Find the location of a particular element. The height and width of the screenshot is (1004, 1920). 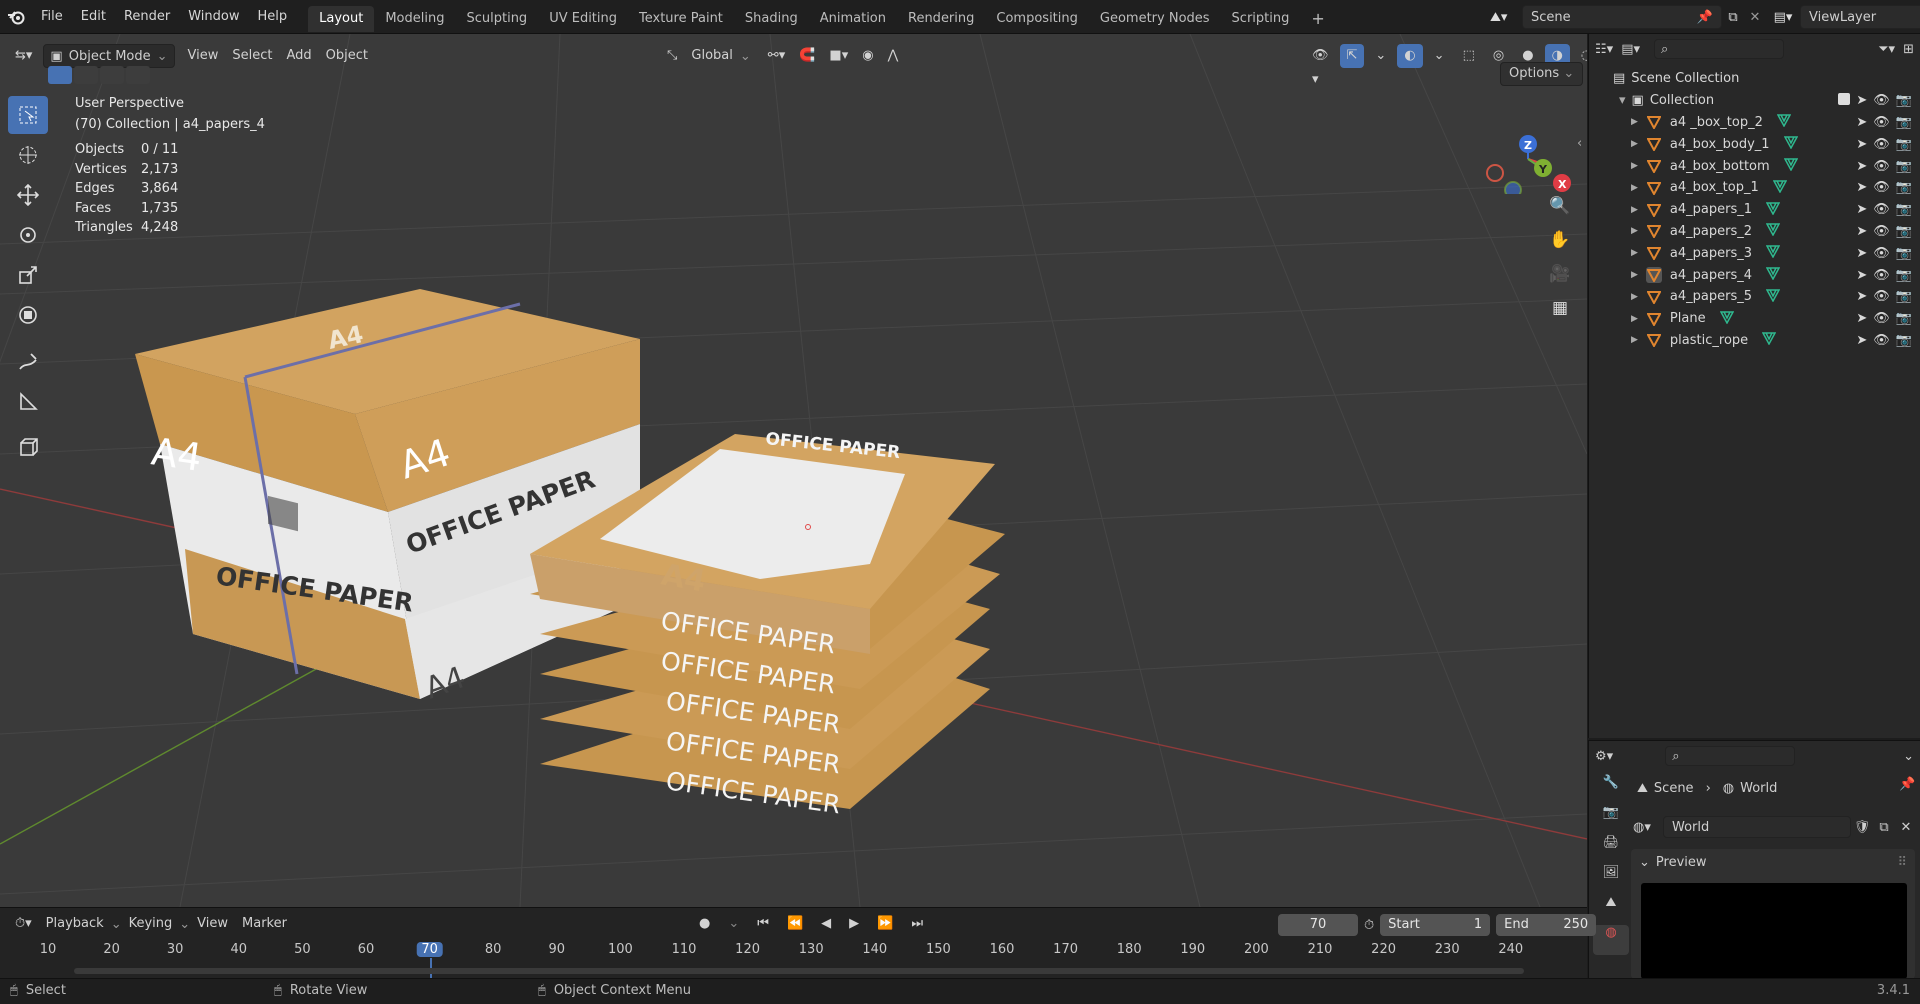

breadcrumb-scene: Scene is located at coordinates (1674, 788).